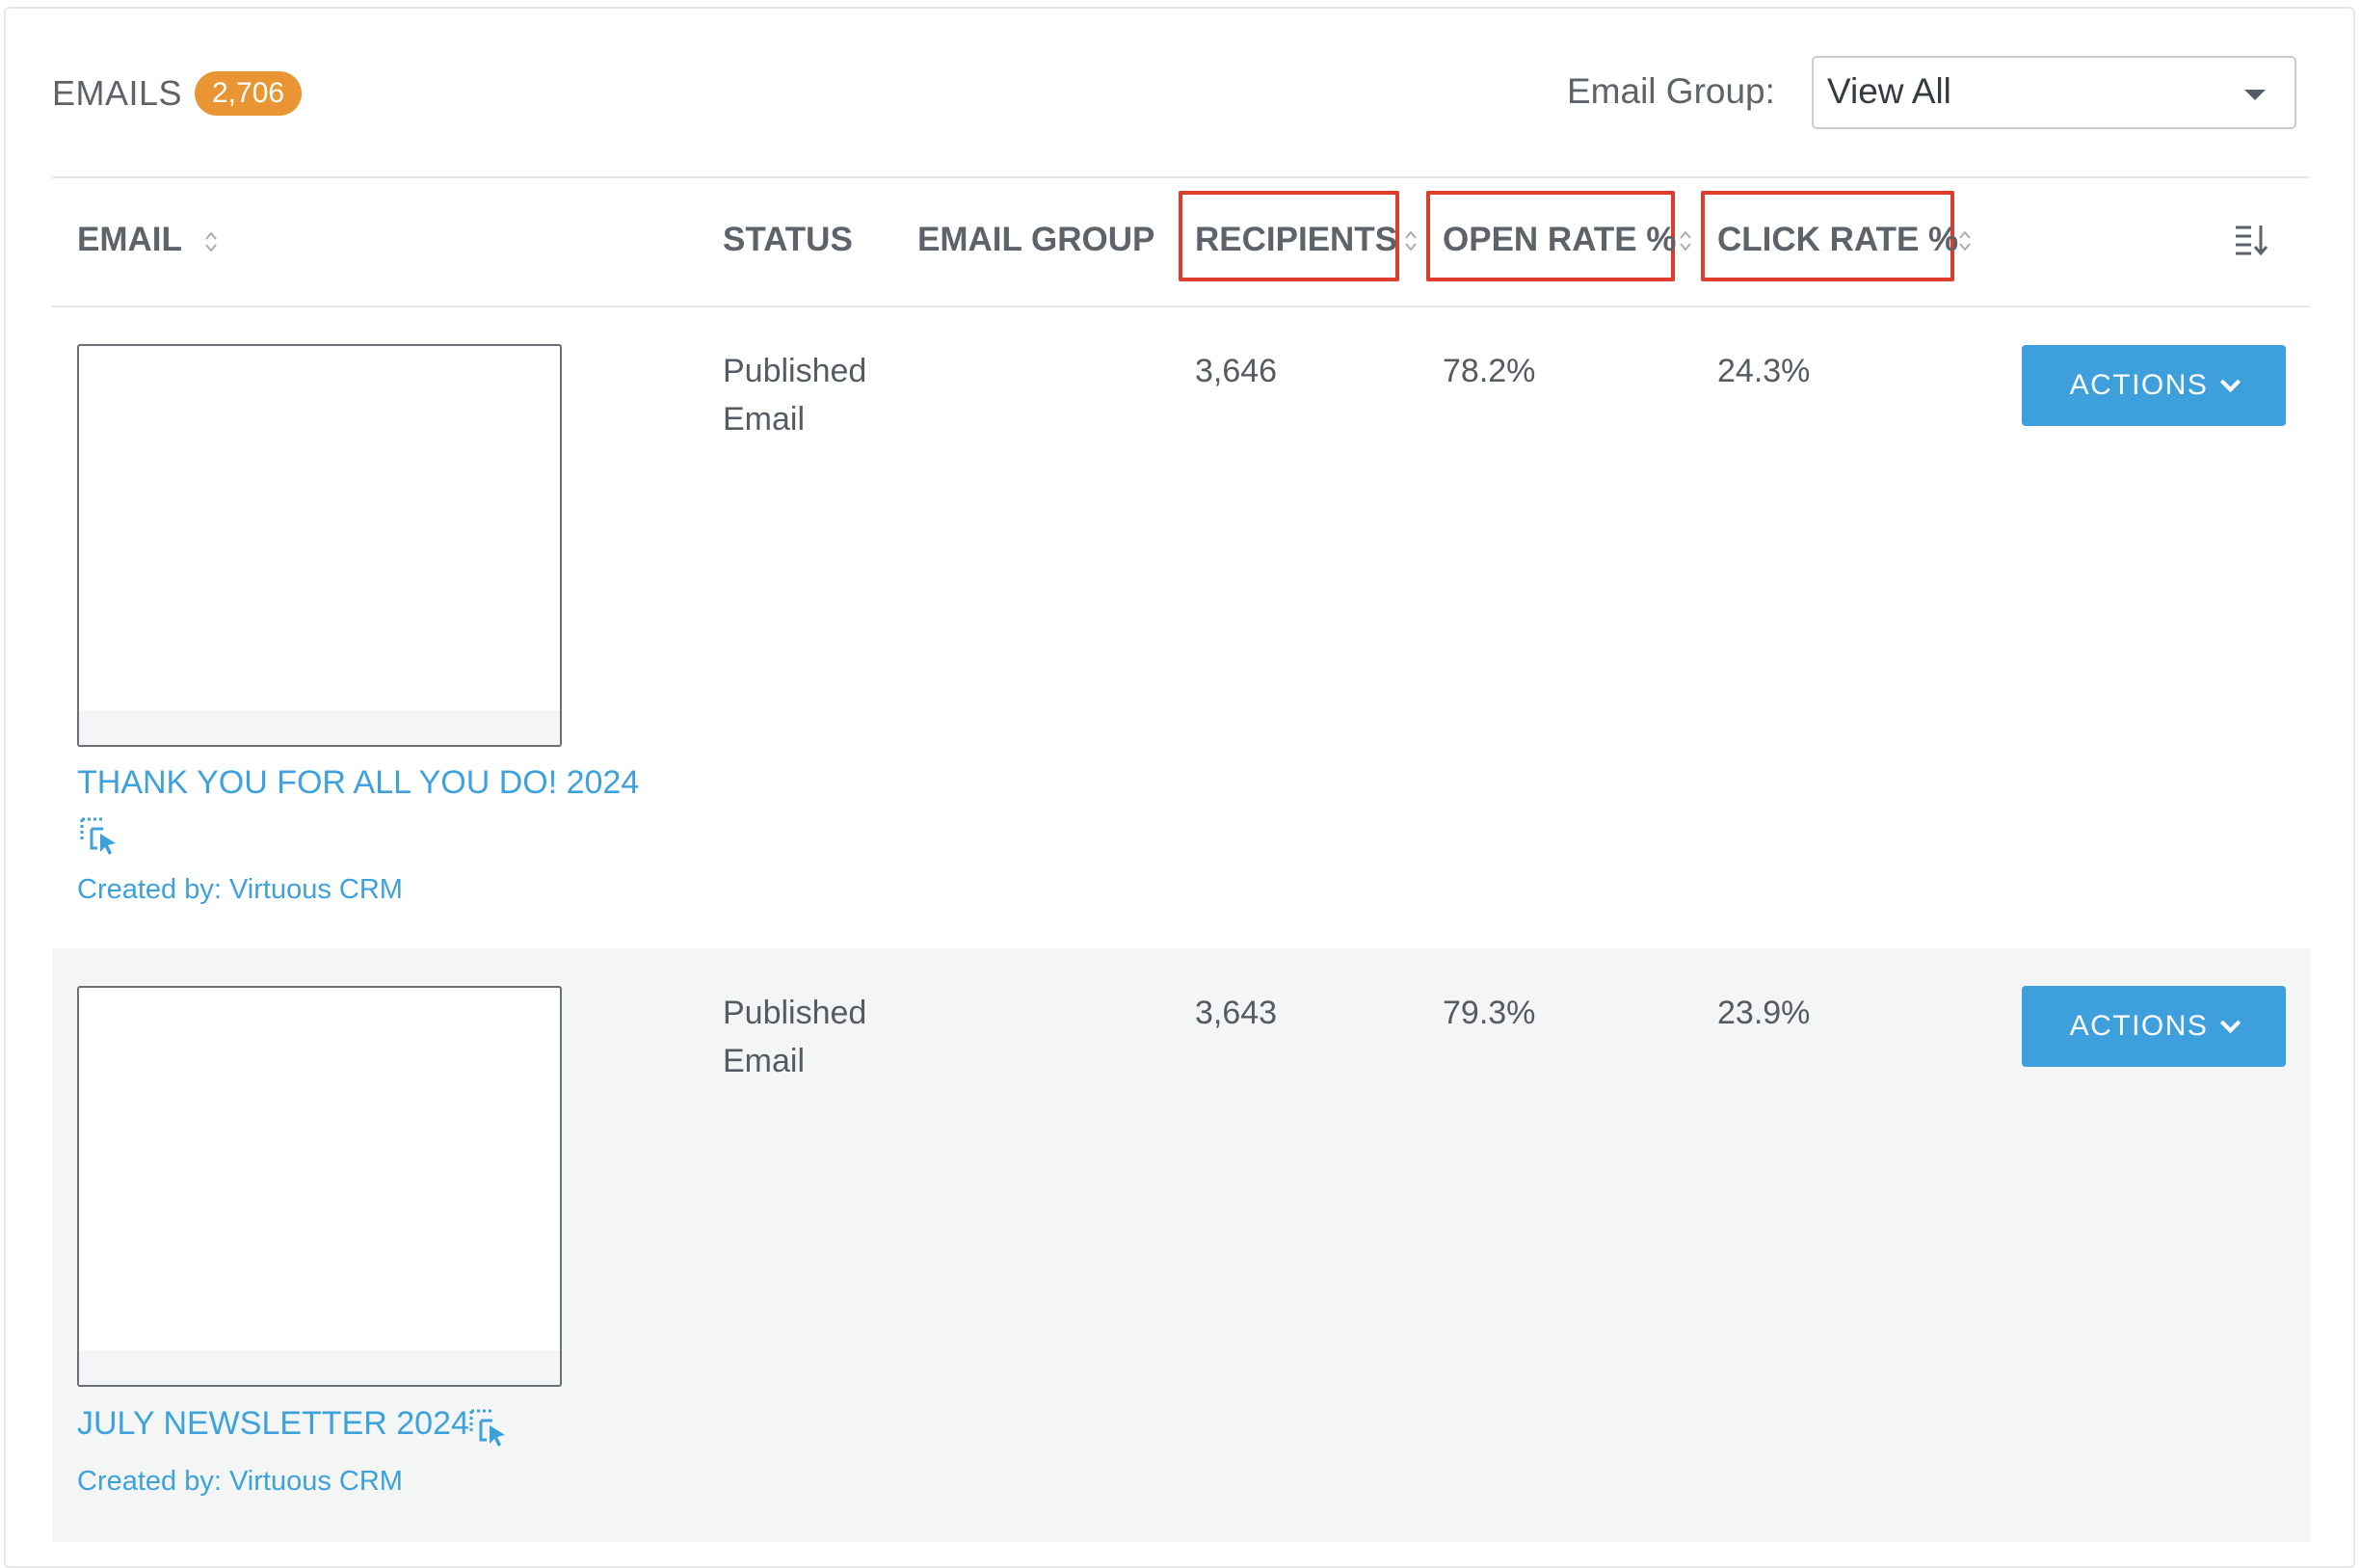  Describe the element at coordinates (1560, 240) in the screenshot. I see `column-header-open-rate: OPEN RATE %` at that location.